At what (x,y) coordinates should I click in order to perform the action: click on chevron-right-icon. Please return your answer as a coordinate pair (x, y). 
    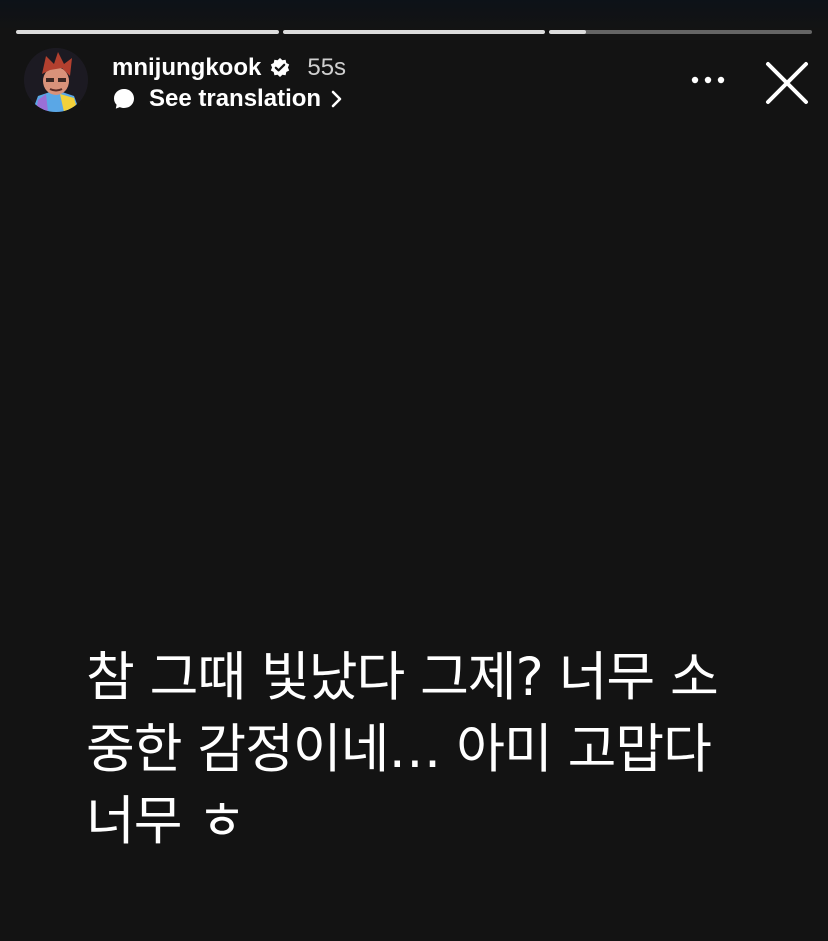
    Looking at the image, I should click on (337, 99).